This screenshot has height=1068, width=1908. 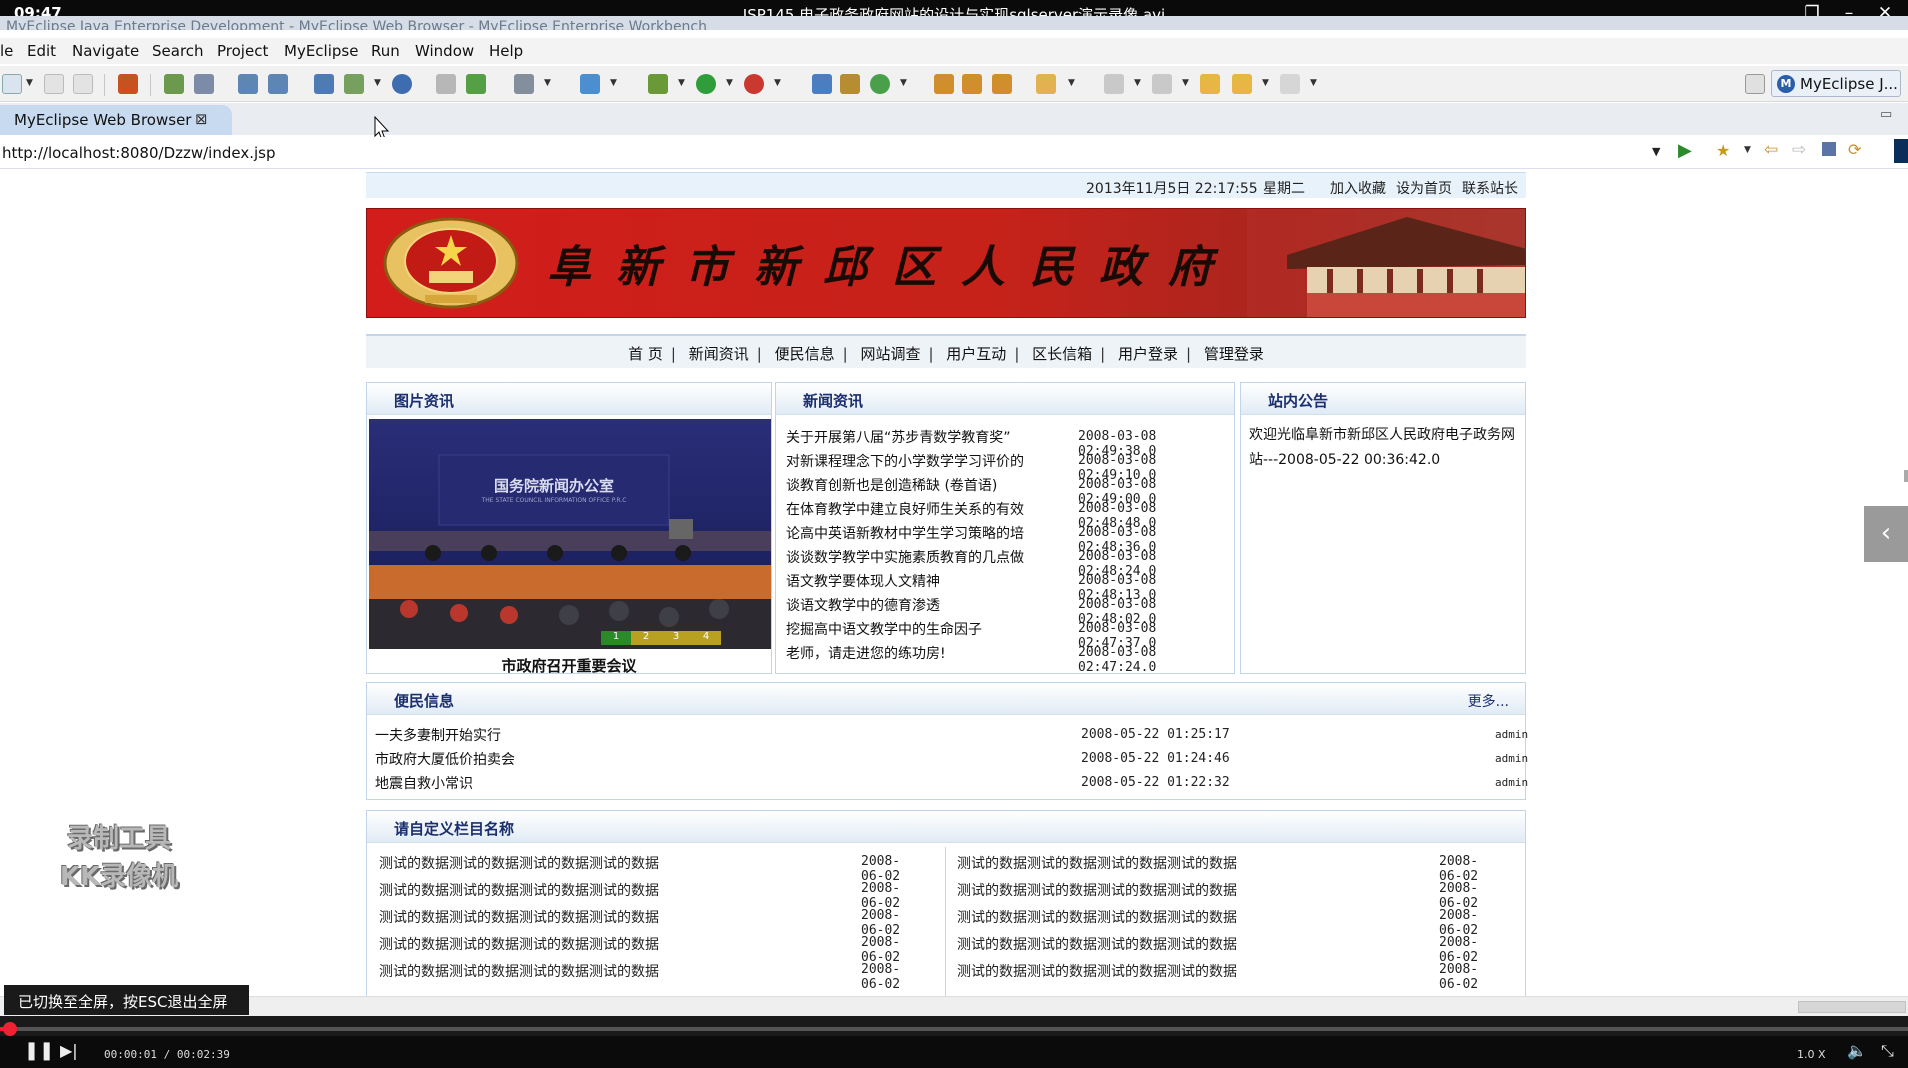 I want to click on new-class-icon, so click(x=822, y=84).